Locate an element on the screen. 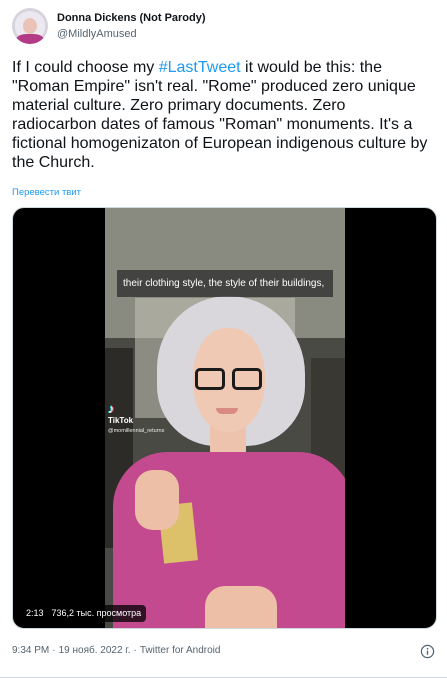 This screenshot has width=447, height=678. translate-tweet-link: Перевести твит is located at coordinates (46, 192).